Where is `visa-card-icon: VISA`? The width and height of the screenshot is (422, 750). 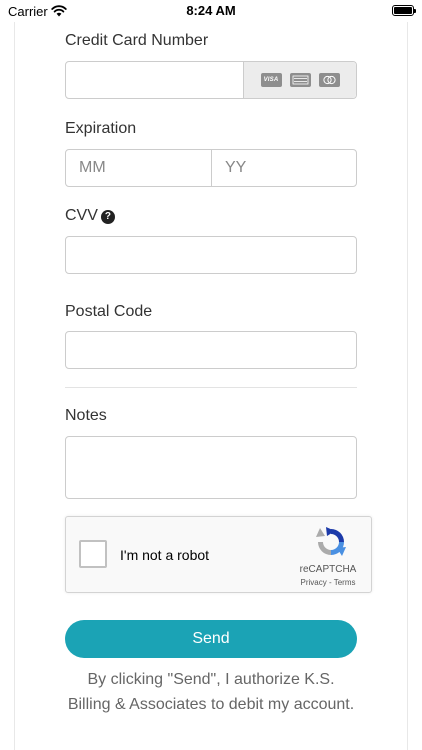
visa-card-icon: VISA is located at coordinates (271, 80).